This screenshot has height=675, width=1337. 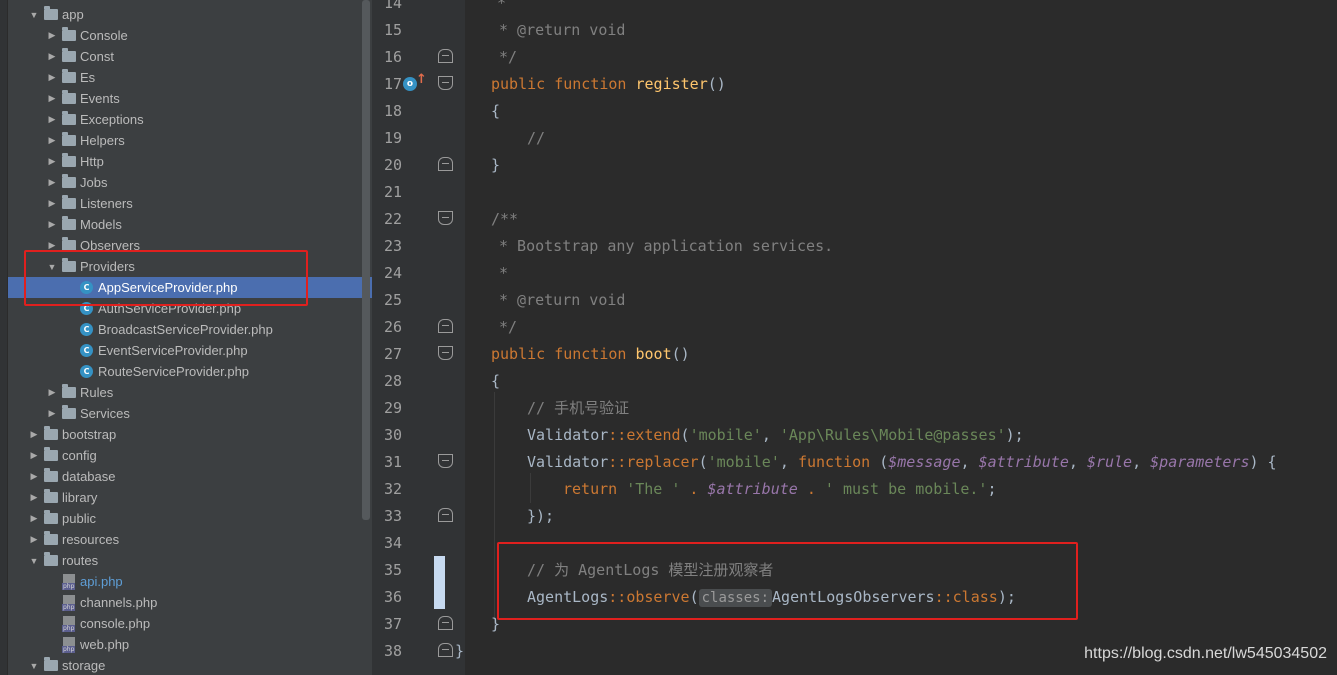 I want to click on tree-item-label: Providers, so click(x=107, y=266).